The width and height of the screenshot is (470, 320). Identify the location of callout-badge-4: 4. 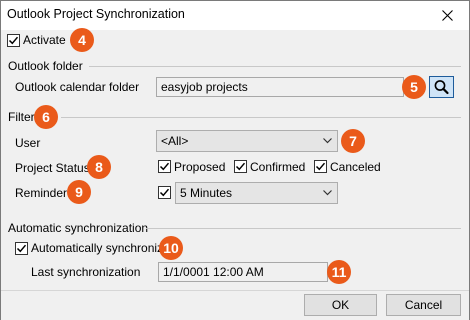
(82, 40).